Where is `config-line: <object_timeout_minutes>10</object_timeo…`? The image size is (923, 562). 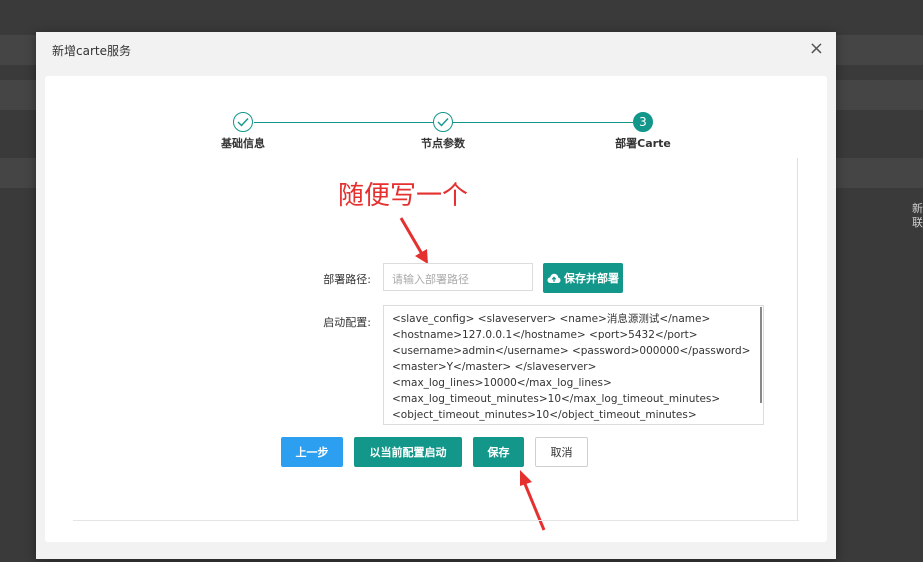 config-line: <object_timeout_minutes>10</object_timeo… is located at coordinates (544, 415).